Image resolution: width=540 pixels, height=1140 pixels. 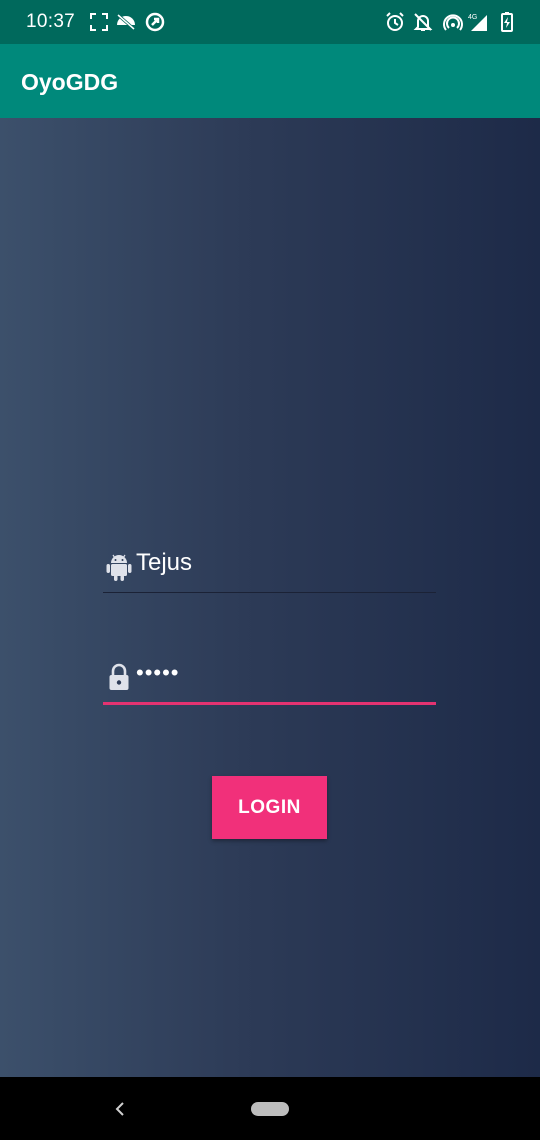 I want to click on notifications-off-icon, so click(x=423, y=22).